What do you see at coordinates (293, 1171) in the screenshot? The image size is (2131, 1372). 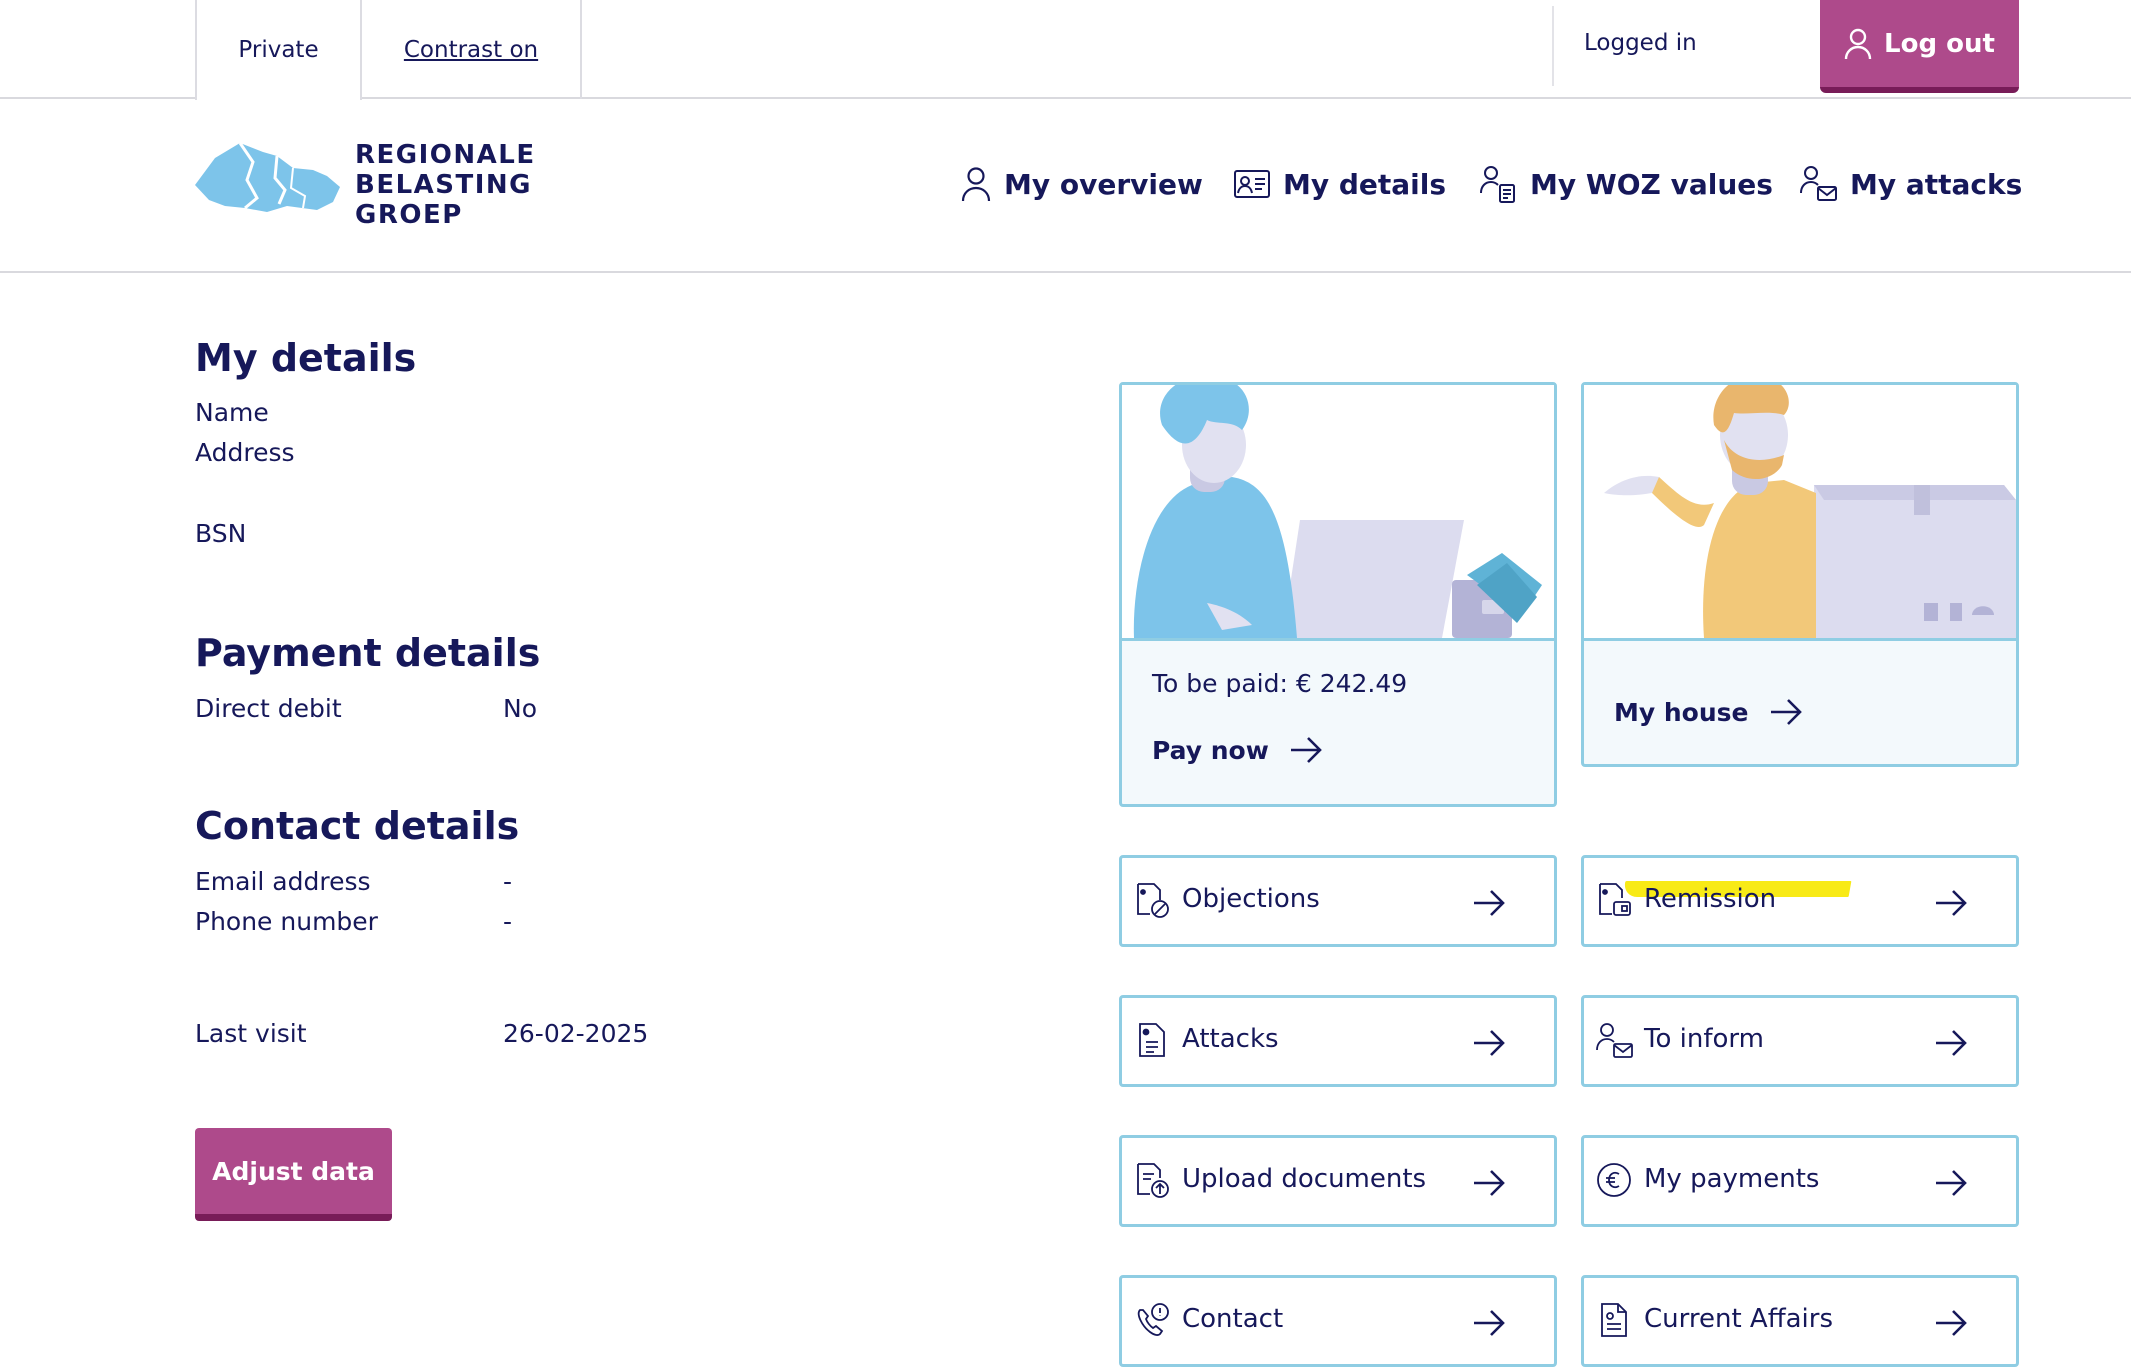 I see `adjust-data-label: Adjust data` at bounding box center [293, 1171].